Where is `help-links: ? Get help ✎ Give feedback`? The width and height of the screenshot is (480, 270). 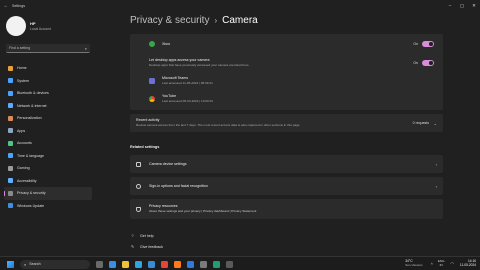
help-links: ? Get help ✎ Give feedback is located at coordinates (146, 241).